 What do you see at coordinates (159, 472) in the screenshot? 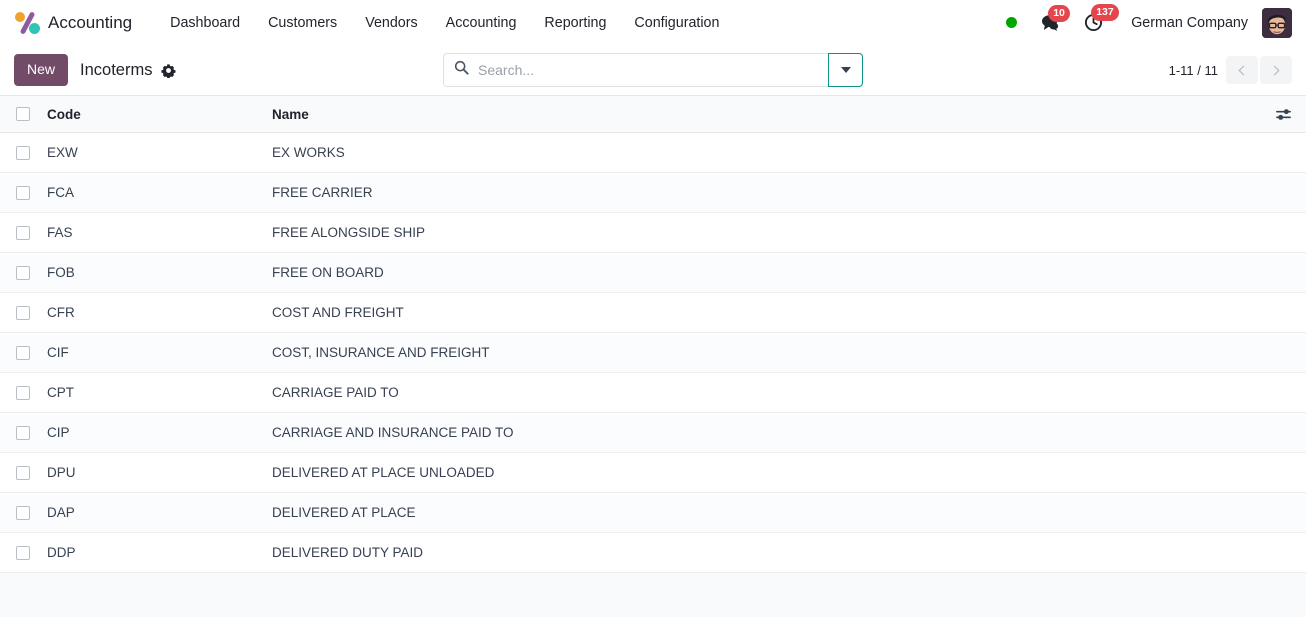
I see `cell-code: DPU` at bounding box center [159, 472].